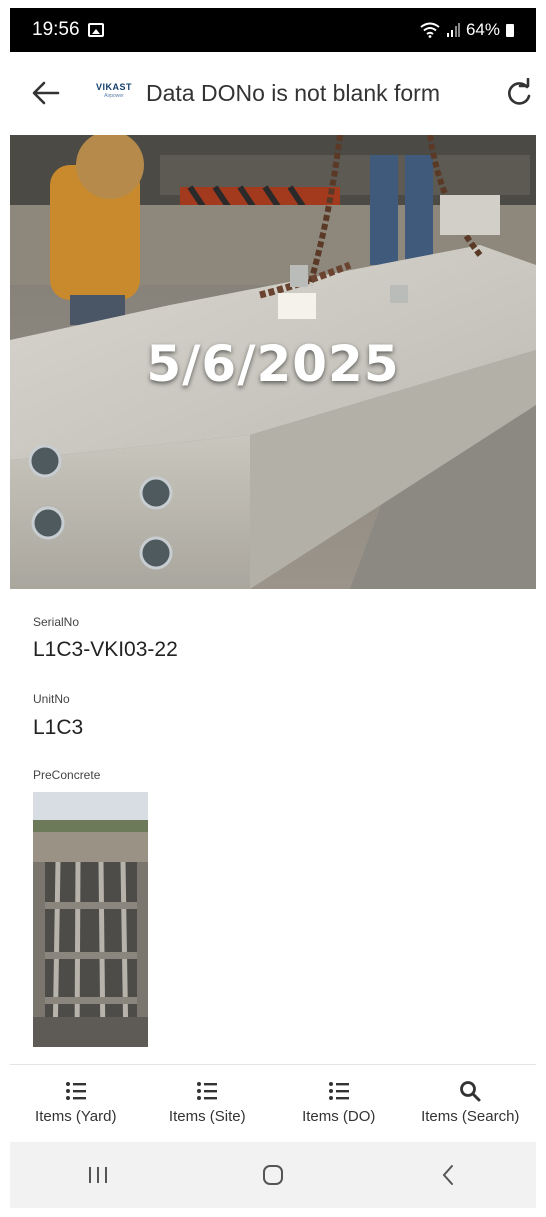 The image size is (546, 1217). I want to click on arrow-left-icon, so click(46, 93).